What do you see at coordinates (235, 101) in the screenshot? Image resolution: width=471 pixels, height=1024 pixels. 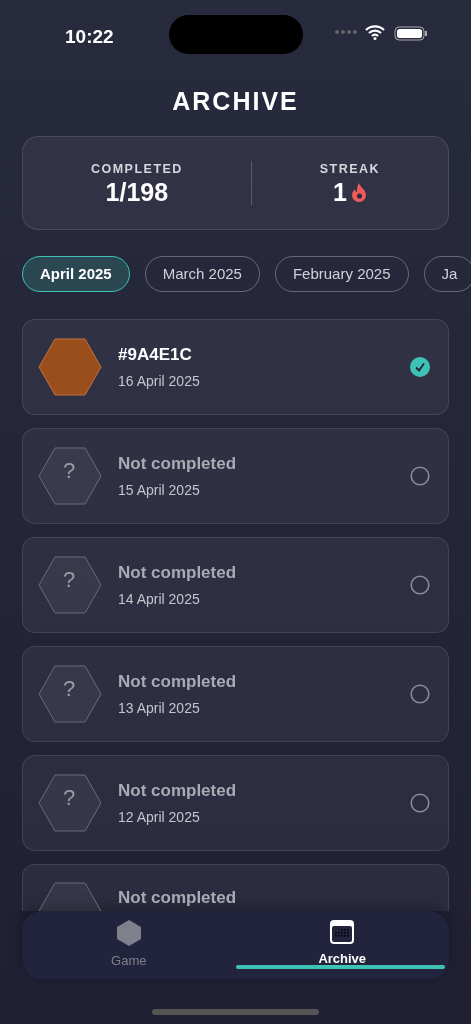 I see `page-title: ARCHIVE` at bounding box center [235, 101].